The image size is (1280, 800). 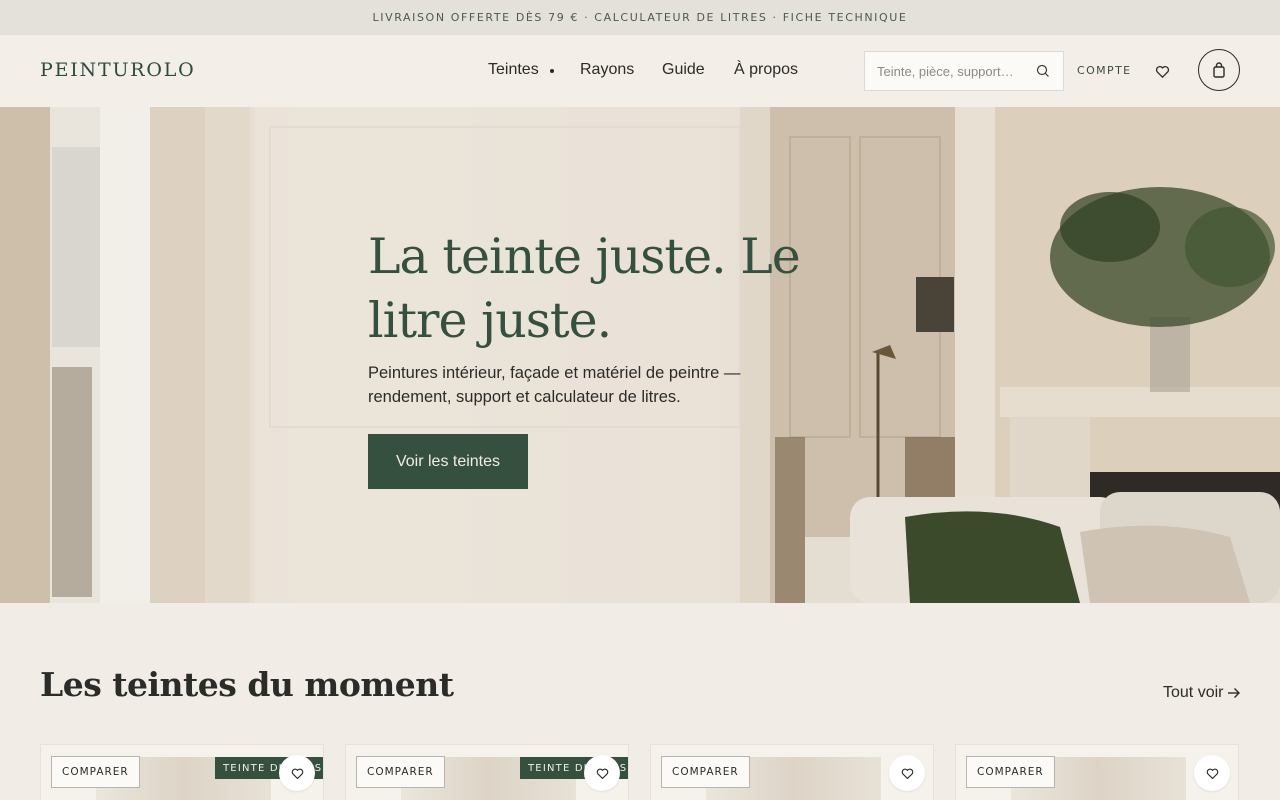 I want to click on search-box, so click(x=964, y=71).